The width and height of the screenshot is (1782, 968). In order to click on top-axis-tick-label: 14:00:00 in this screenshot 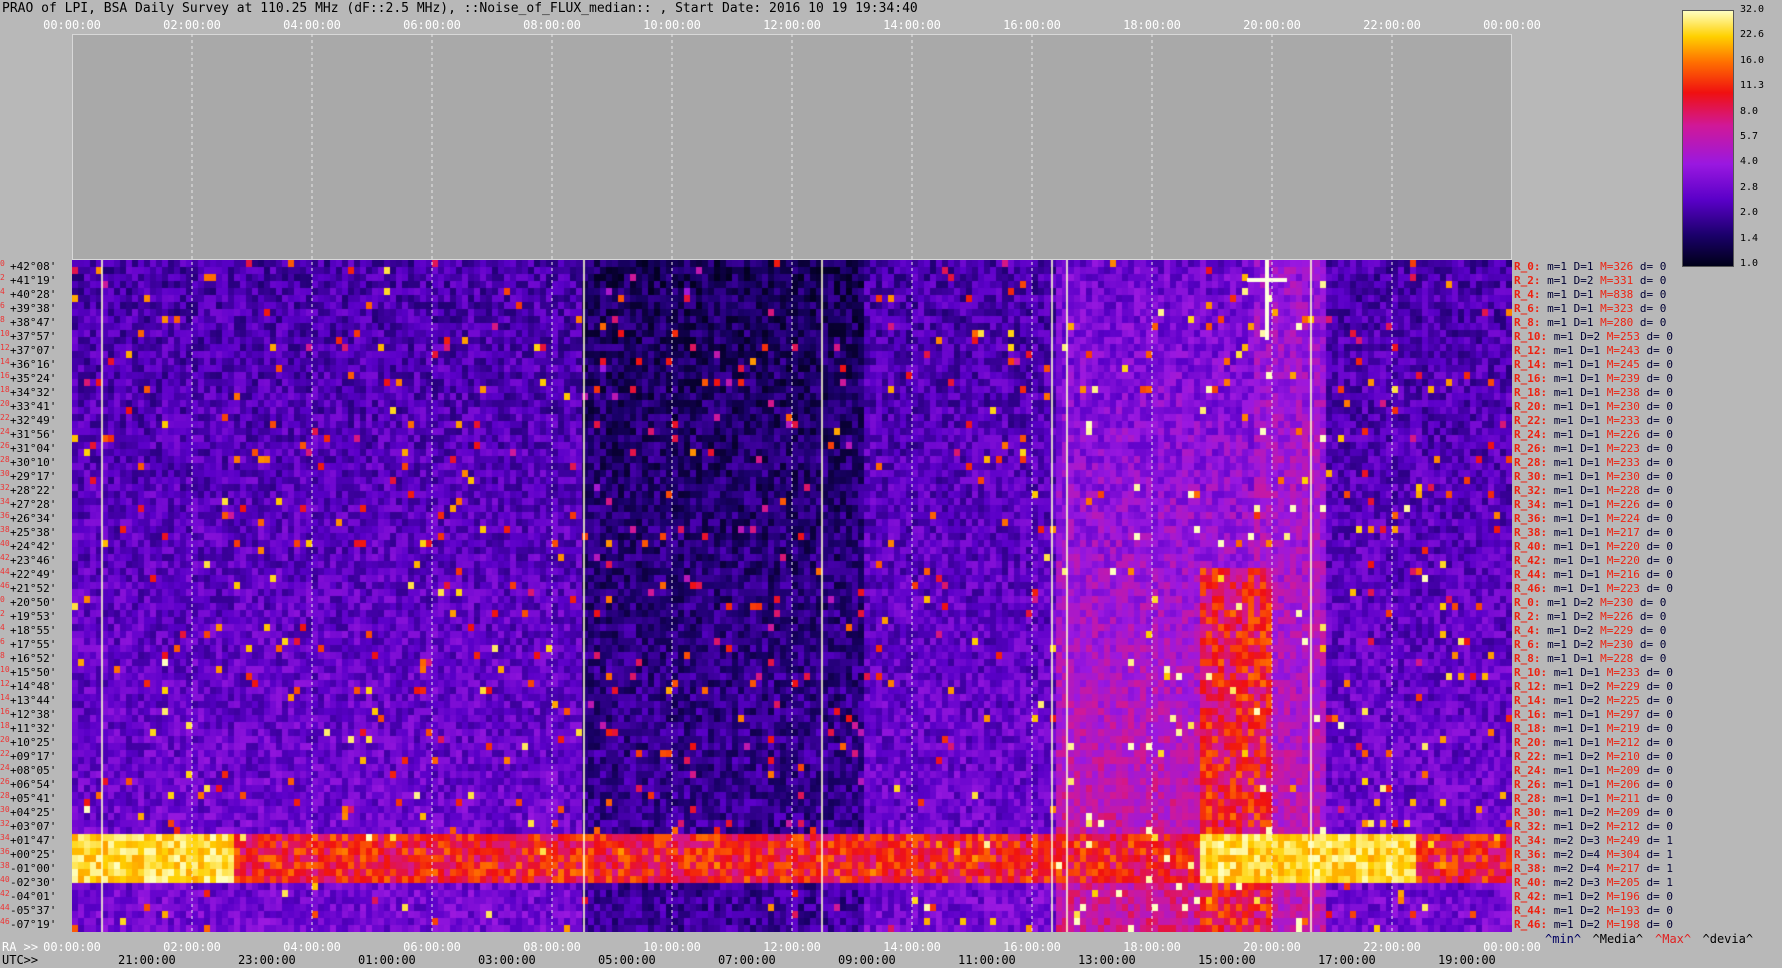, I will do `click(912, 25)`.